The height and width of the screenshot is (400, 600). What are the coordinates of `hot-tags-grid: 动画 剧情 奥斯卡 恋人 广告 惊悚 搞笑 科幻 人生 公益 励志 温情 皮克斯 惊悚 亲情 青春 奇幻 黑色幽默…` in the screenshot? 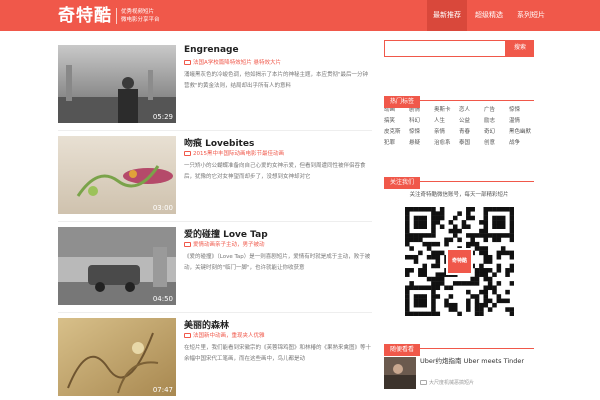 It's located at (459, 127).